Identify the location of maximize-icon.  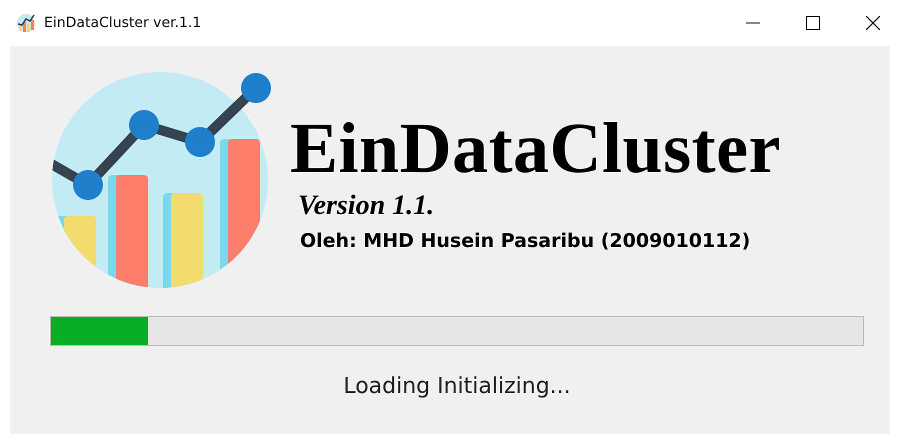
(813, 23).